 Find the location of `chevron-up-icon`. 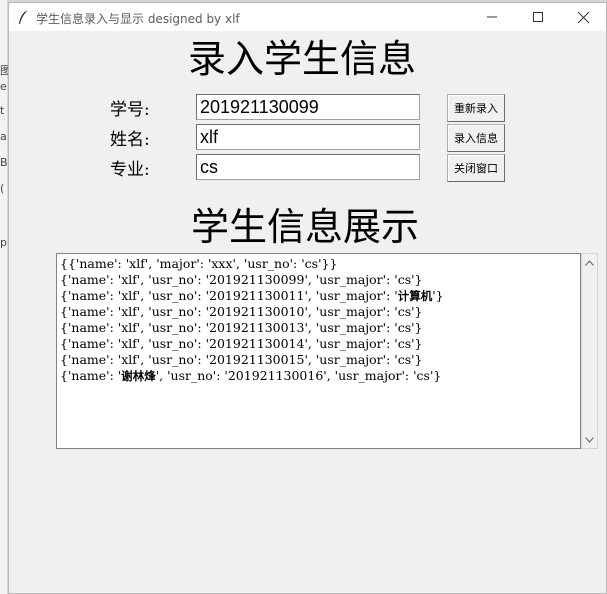

chevron-up-icon is located at coordinates (589, 262).